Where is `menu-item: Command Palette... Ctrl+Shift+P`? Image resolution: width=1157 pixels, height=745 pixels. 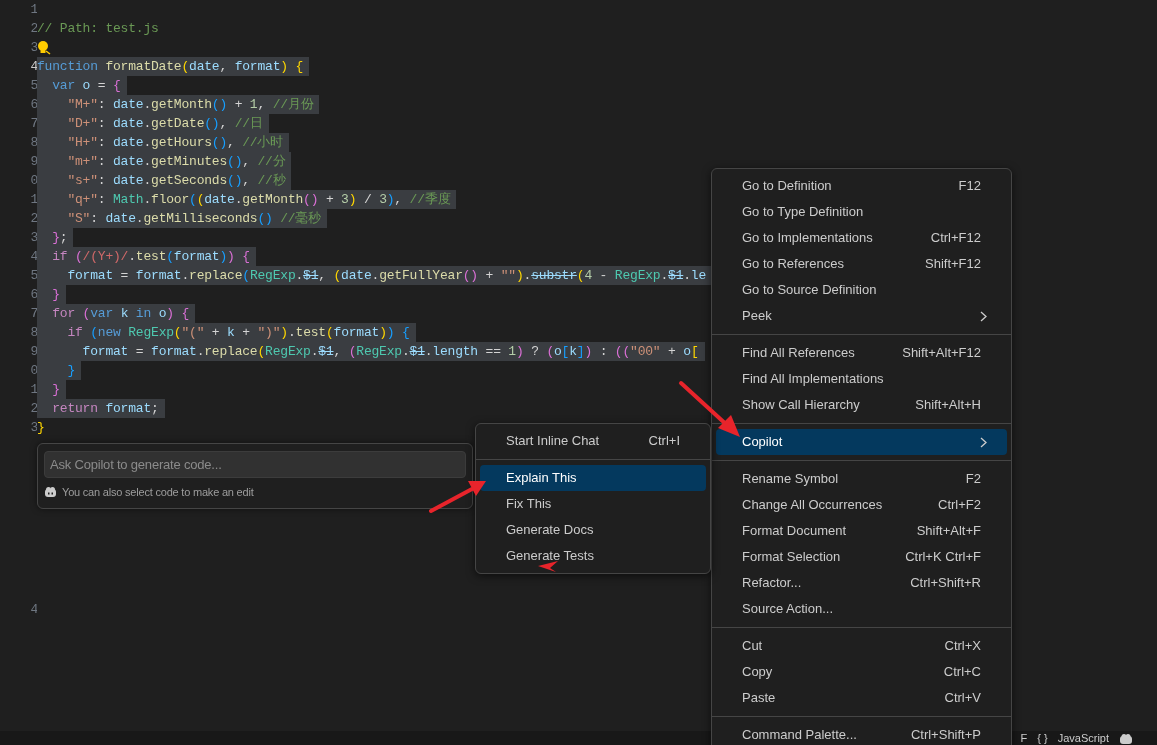
menu-item: Command Palette... Ctrl+Shift+P is located at coordinates (861, 733).